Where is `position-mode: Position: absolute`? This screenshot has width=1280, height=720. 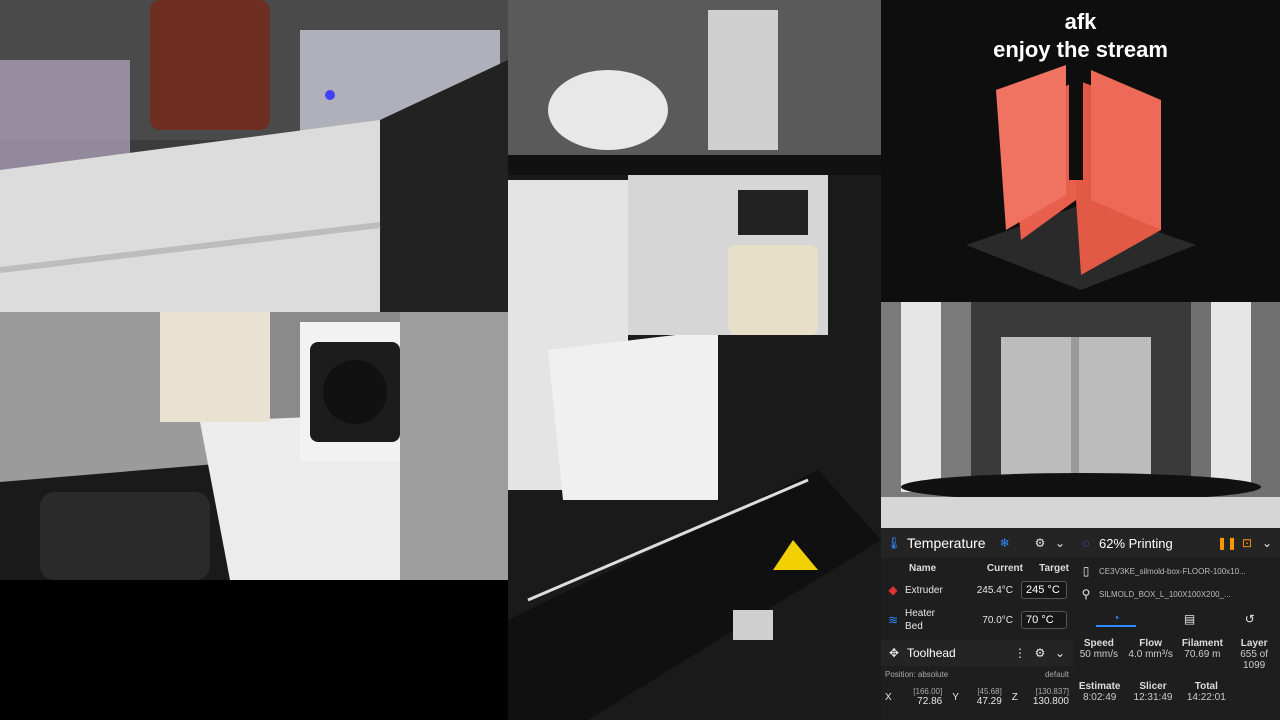 position-mode: Position: absolute is located at coordinates (917, 674).